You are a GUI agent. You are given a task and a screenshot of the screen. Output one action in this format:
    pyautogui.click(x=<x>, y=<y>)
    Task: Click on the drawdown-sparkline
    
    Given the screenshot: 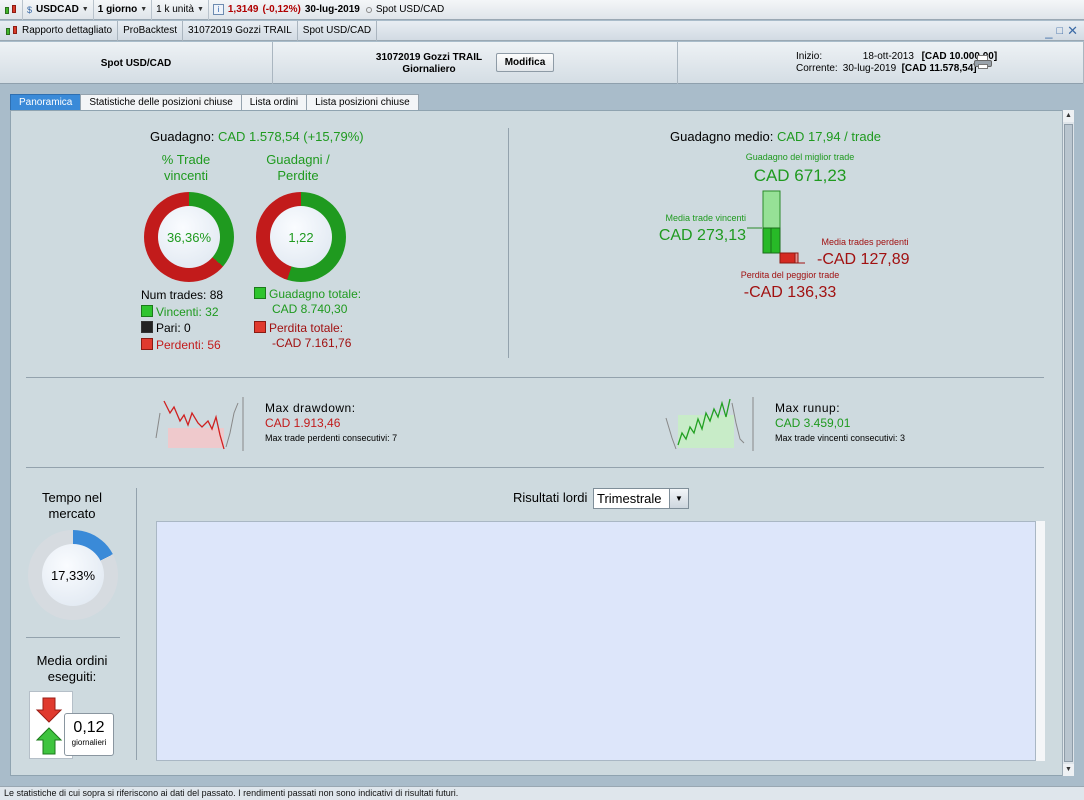 What is the action you would take?
    pyautogui.click(x=199, y=424)
    